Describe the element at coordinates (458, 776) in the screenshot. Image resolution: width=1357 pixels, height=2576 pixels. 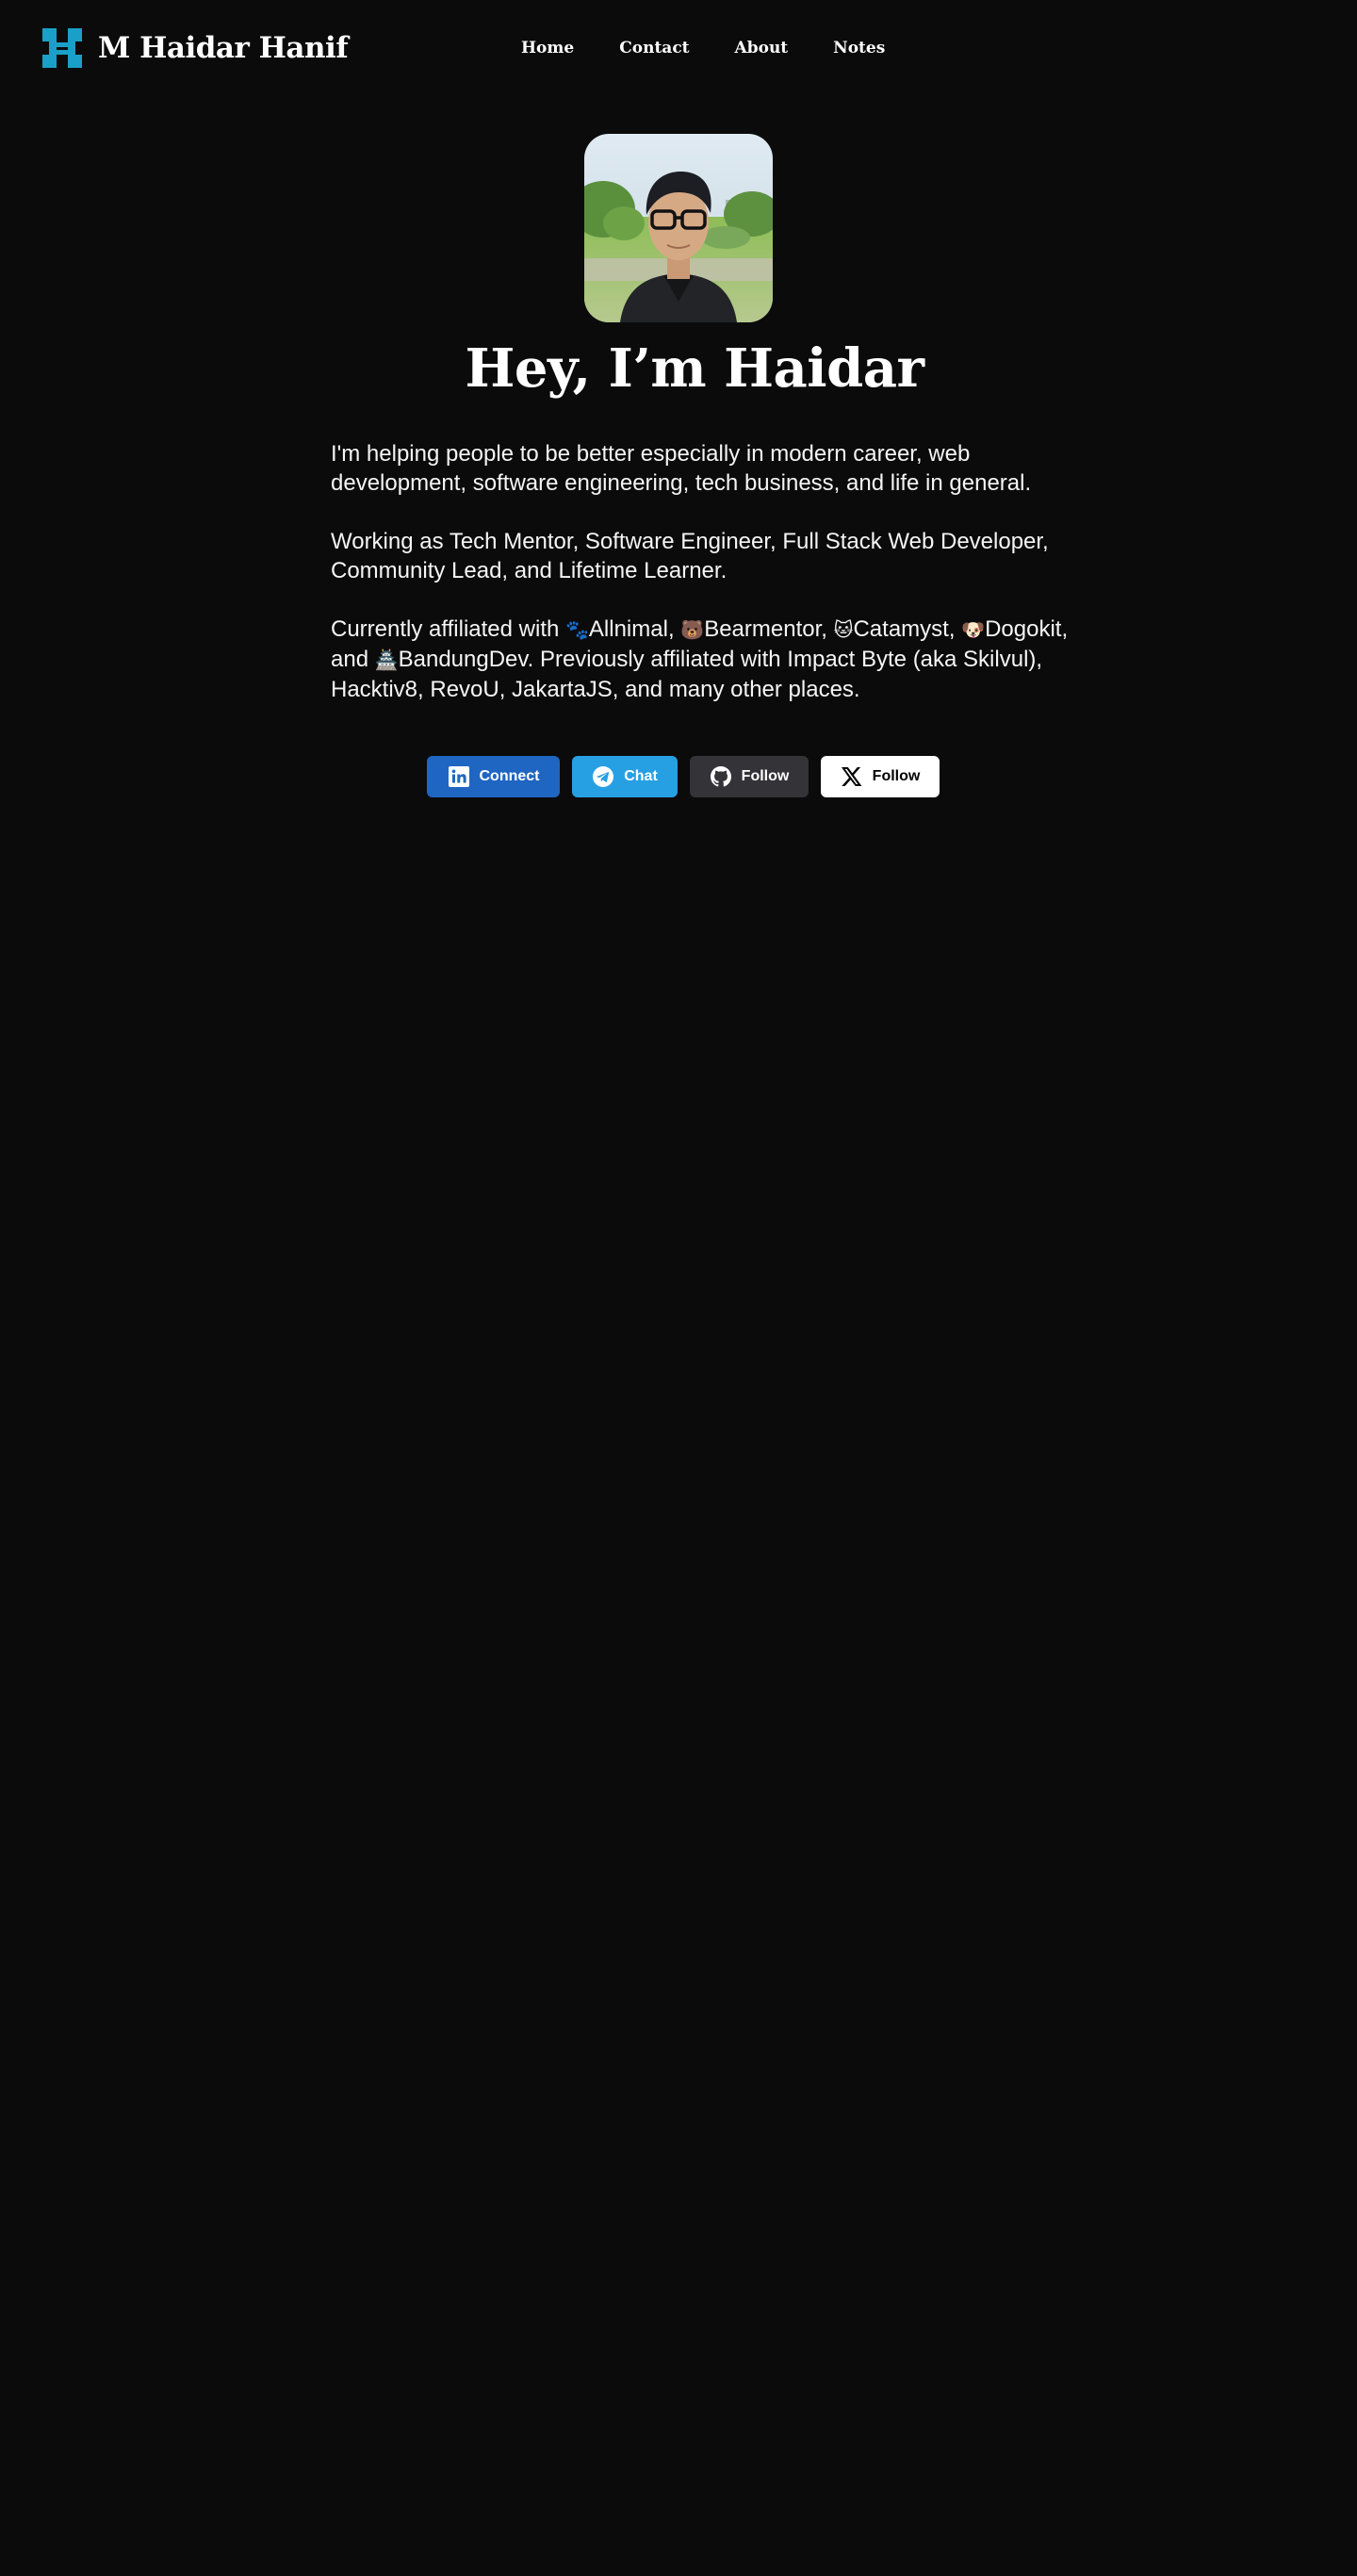
I see `linkedin-icon` at that location.